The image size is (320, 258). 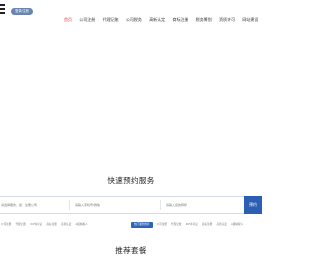 I want to click on login-button: 登录/注册, so click(x=22, y=11).